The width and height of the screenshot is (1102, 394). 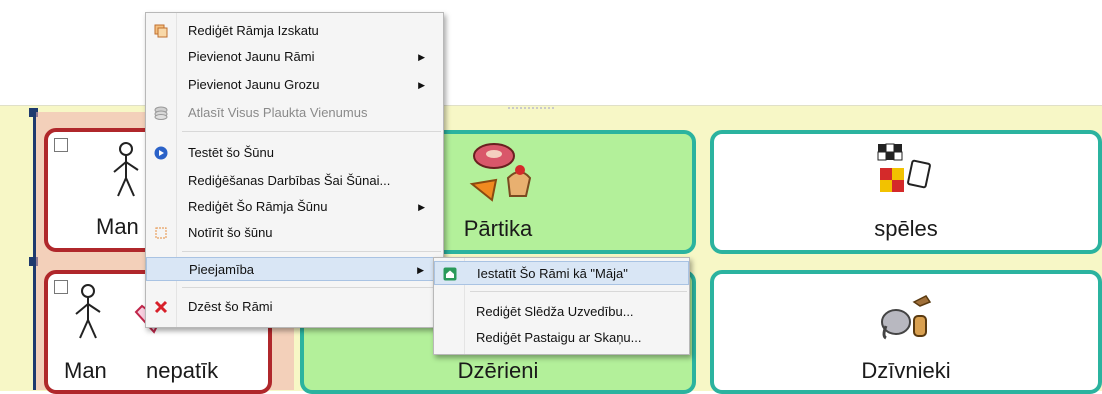 What do you see at coordinates (254, 84) in the screenshot?
I see `menu-item-label: Pievienot Jaunu Grozu` at bounding box center [254, 84].